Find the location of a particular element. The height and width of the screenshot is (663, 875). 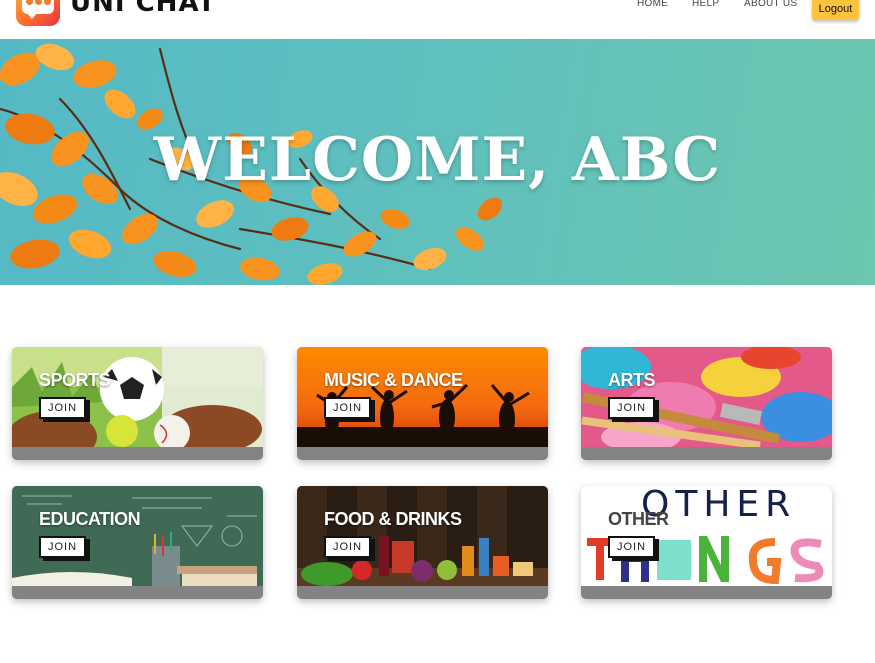

chat-group-icon is located at coordinates (38, 13).